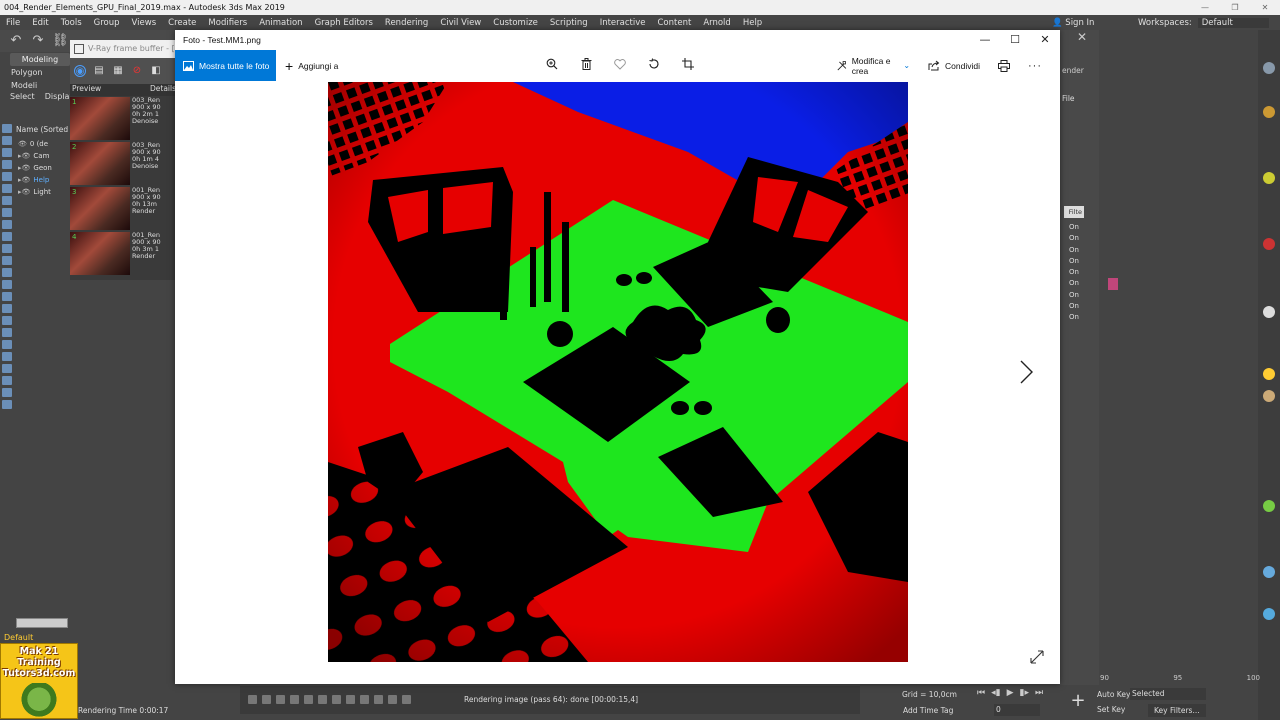 The image size is (1280, 720). What do you see at coordinates (123, 253) in the screenshot?
I see `table-row: 4 001_Ren 900 x 90 0h 3m 1 Render` at bounding box center [123, 253].